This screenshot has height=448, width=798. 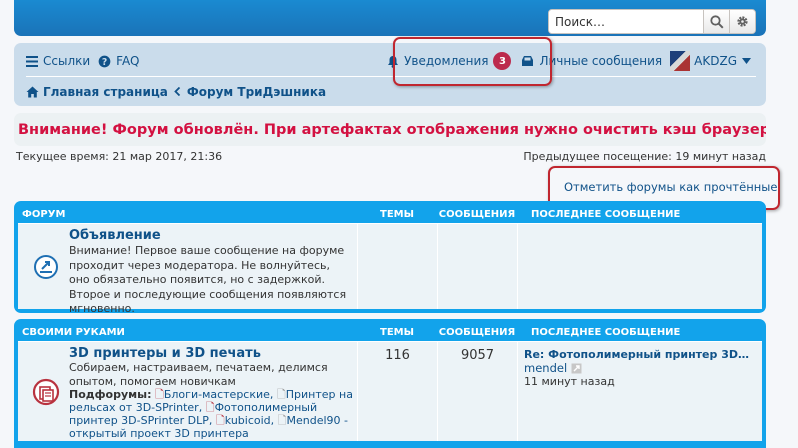 I want to click on home-icon, so click(x=32, y=91).